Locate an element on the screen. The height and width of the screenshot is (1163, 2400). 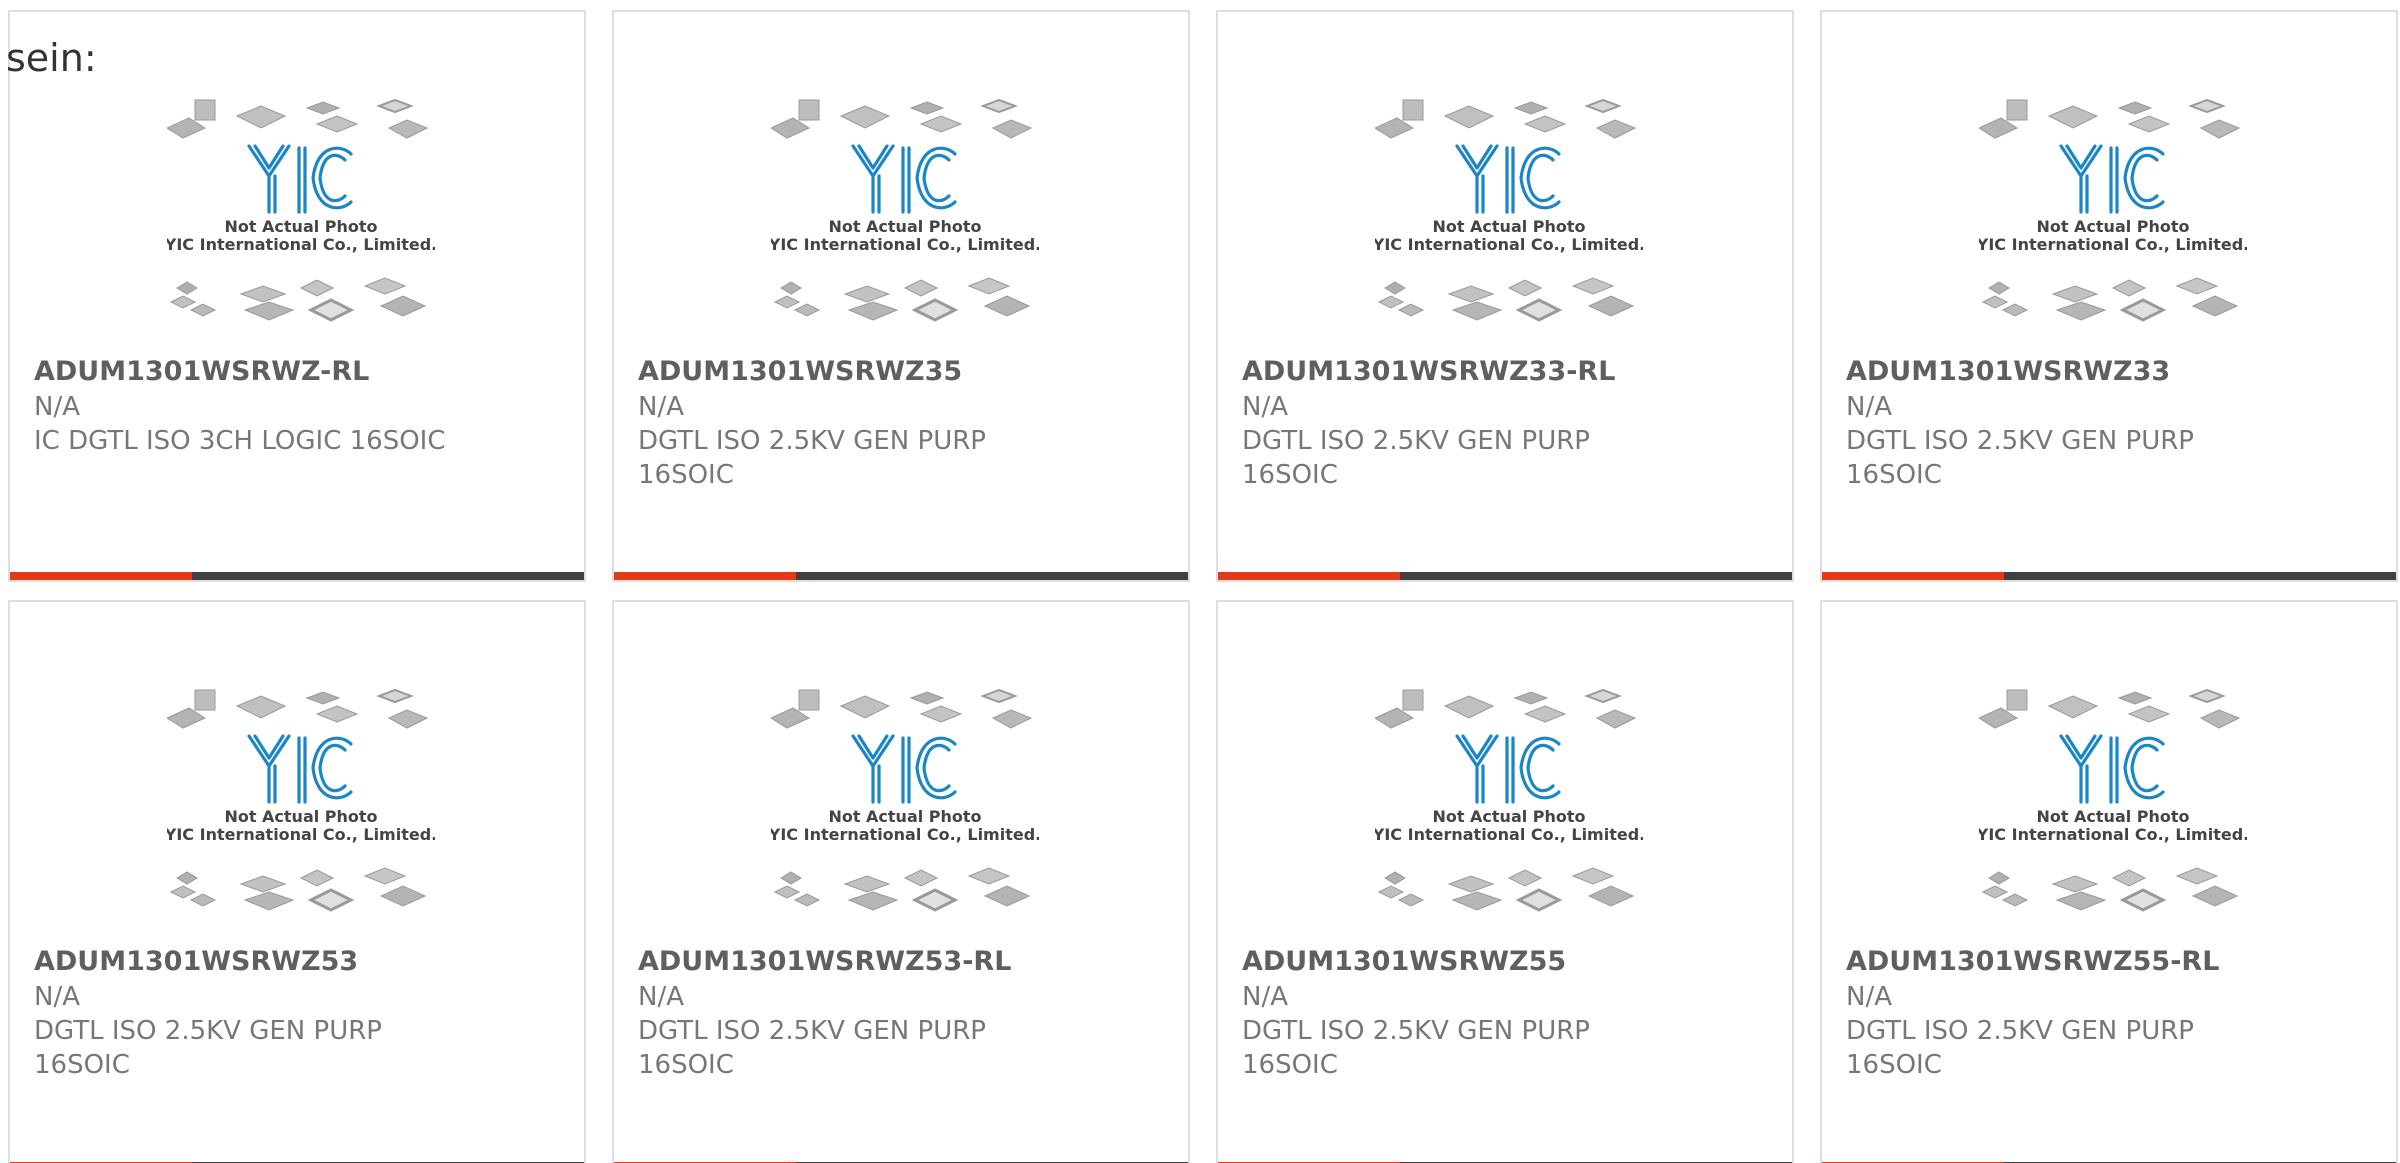
product-part-number: ADUM1301WSRWZ-RL is located at coordinates (294, 372).